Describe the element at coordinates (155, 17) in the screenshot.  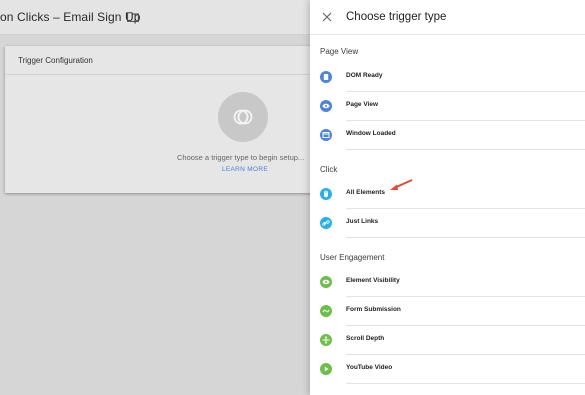
I see `page-header: on Clicks – Email Sign Up` at that location.